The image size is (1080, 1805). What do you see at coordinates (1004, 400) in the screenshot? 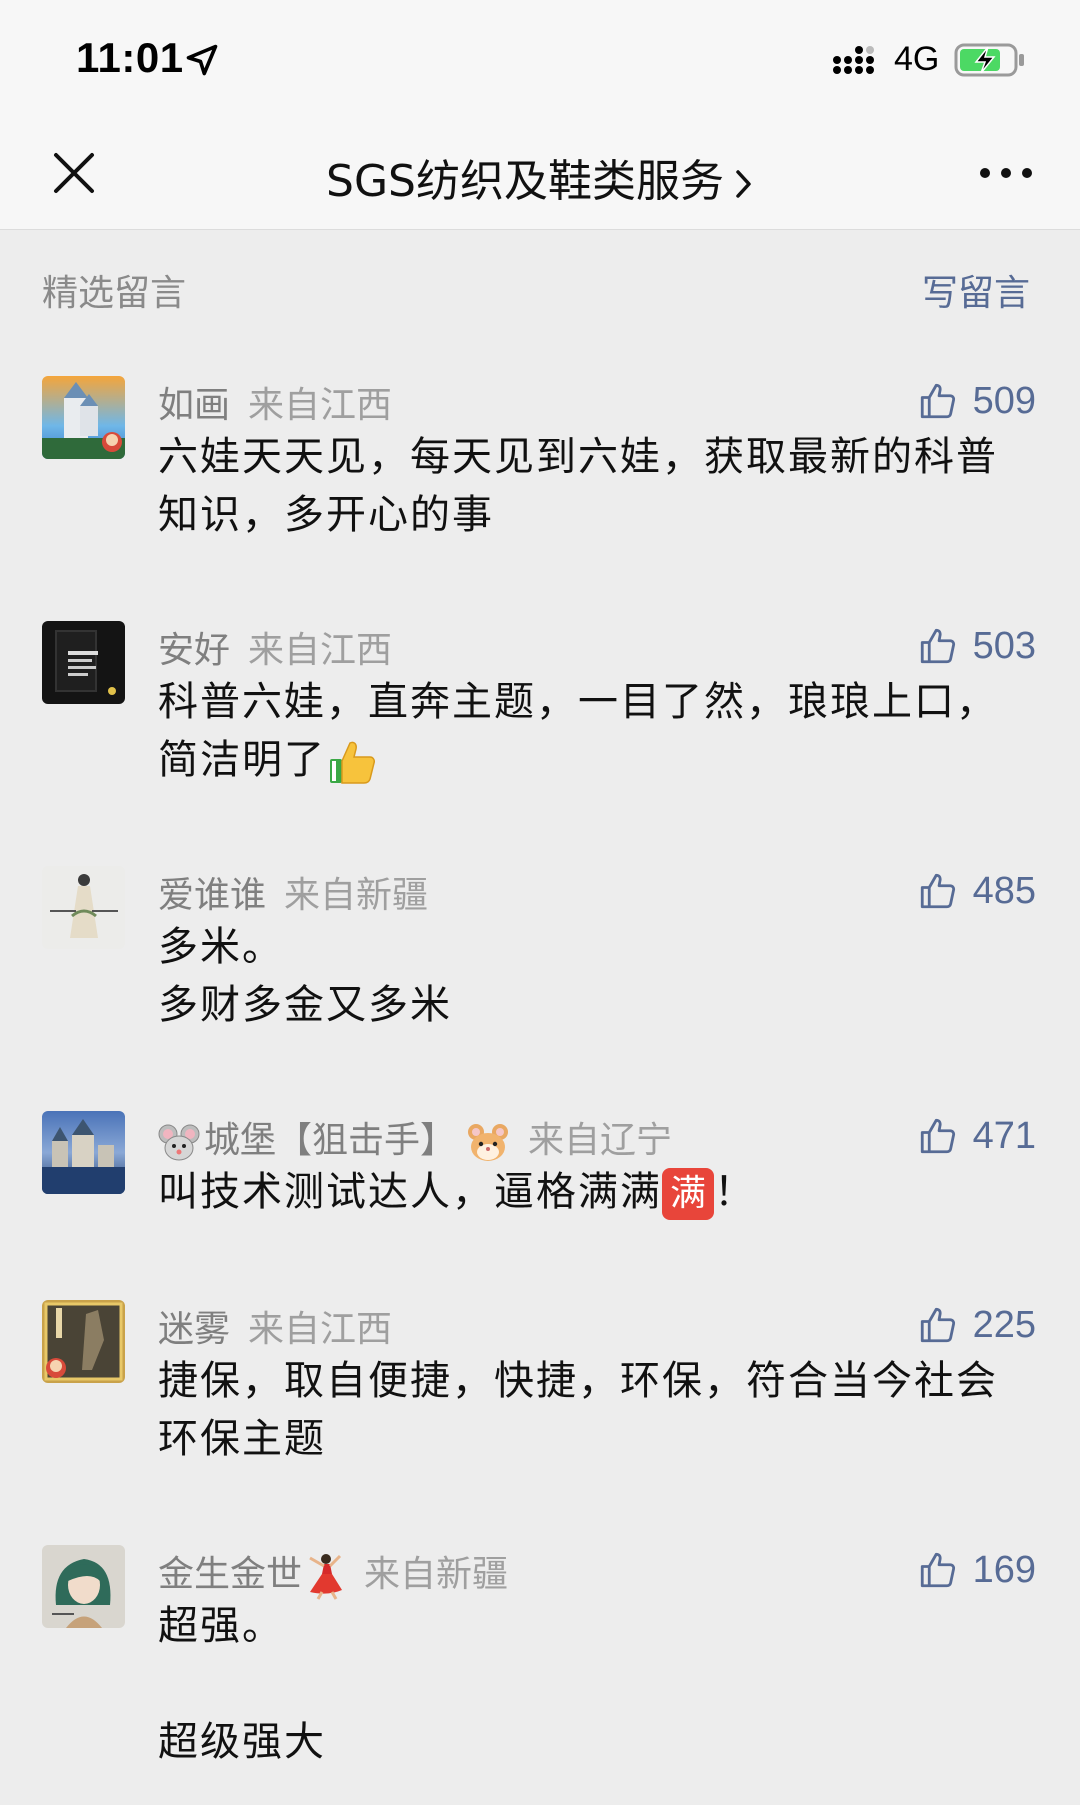
I see `like-count: 509` at bounding box center [1004, 400].